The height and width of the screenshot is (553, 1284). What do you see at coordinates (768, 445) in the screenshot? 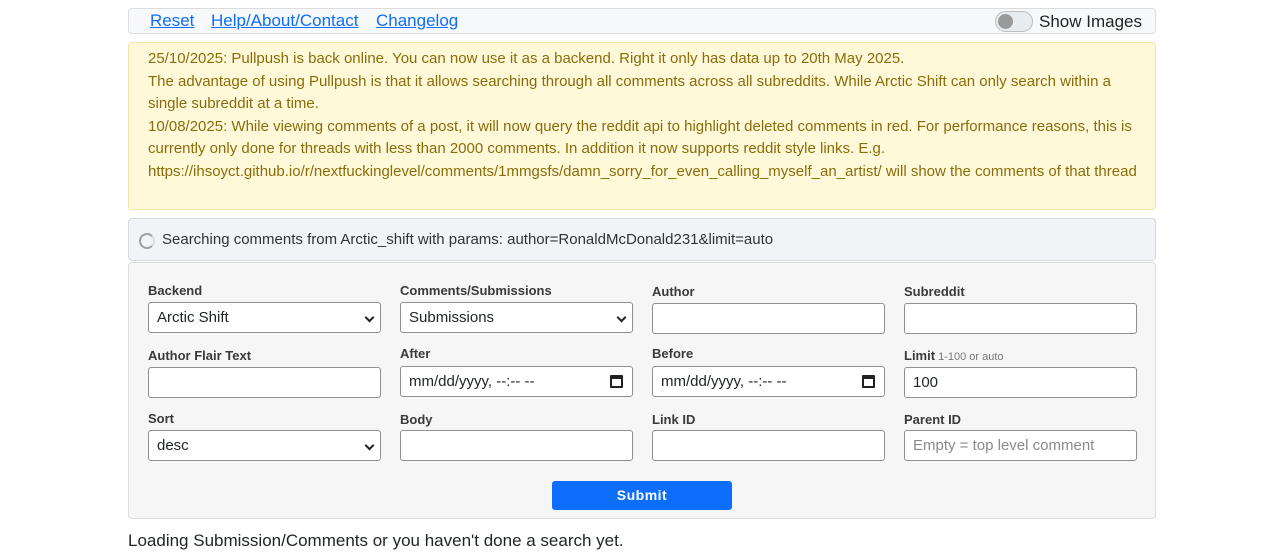
I see `link-id-input` at bounding box center [768, 445].